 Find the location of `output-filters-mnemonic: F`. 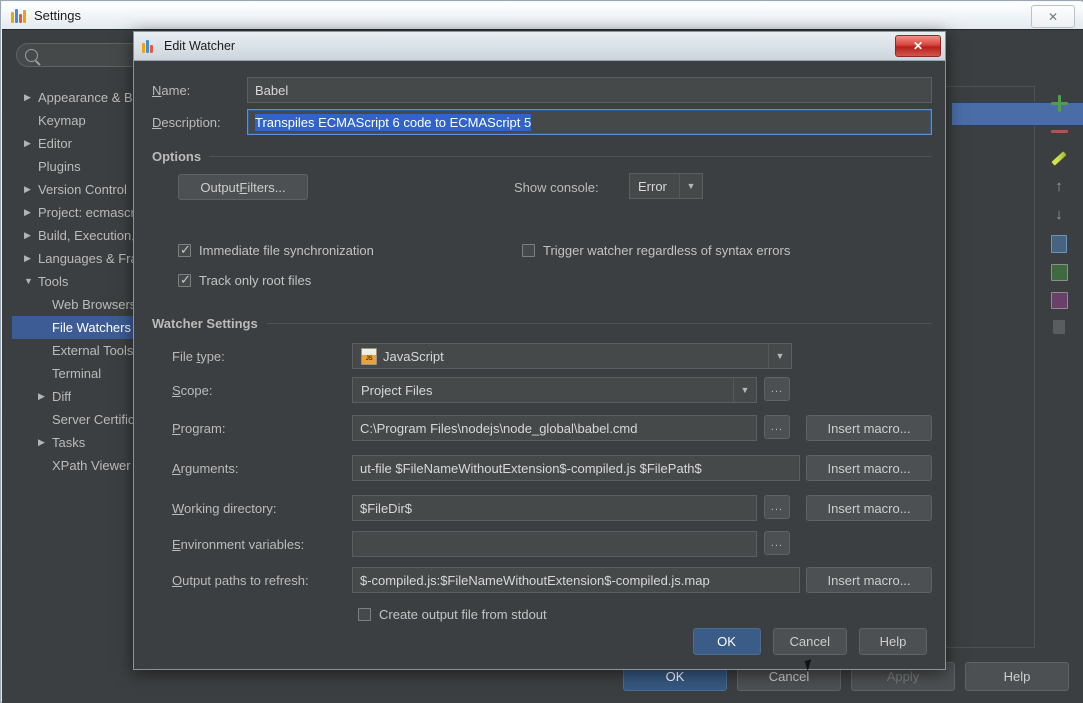

output-filters-mnemonic: F is located at coordinates (243, 187).